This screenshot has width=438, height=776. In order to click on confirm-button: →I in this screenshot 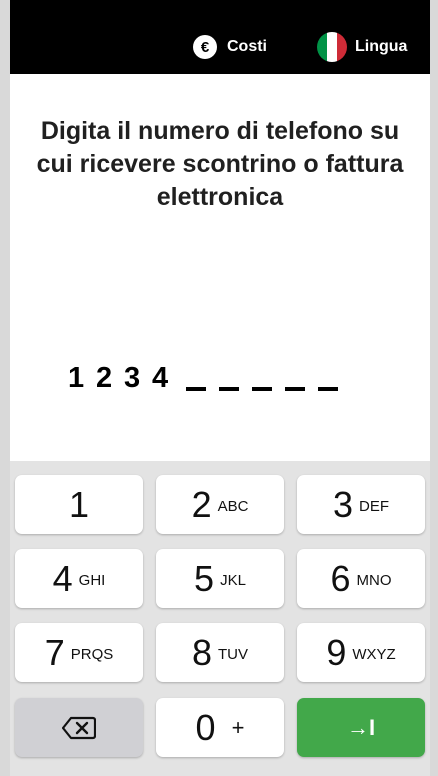, I will do `click(361, 727)`.